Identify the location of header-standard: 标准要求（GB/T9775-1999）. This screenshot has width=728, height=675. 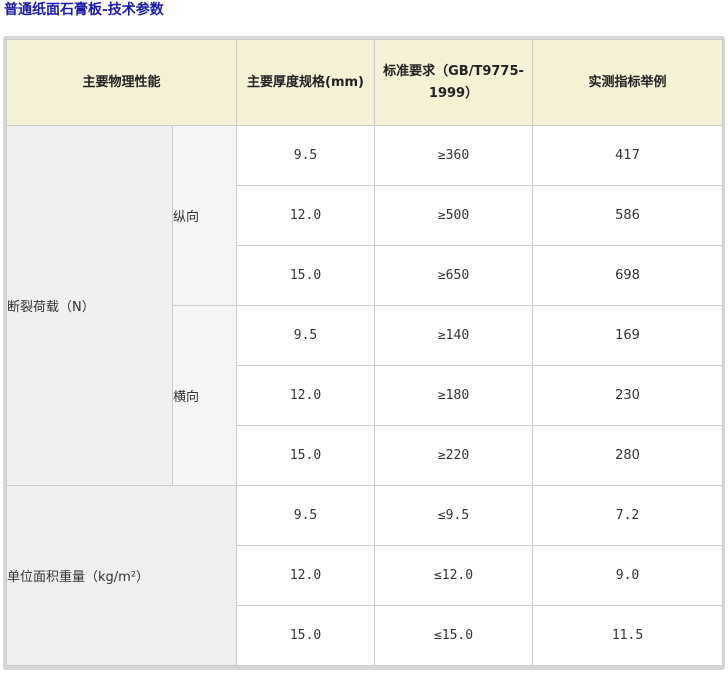
(454, 82).